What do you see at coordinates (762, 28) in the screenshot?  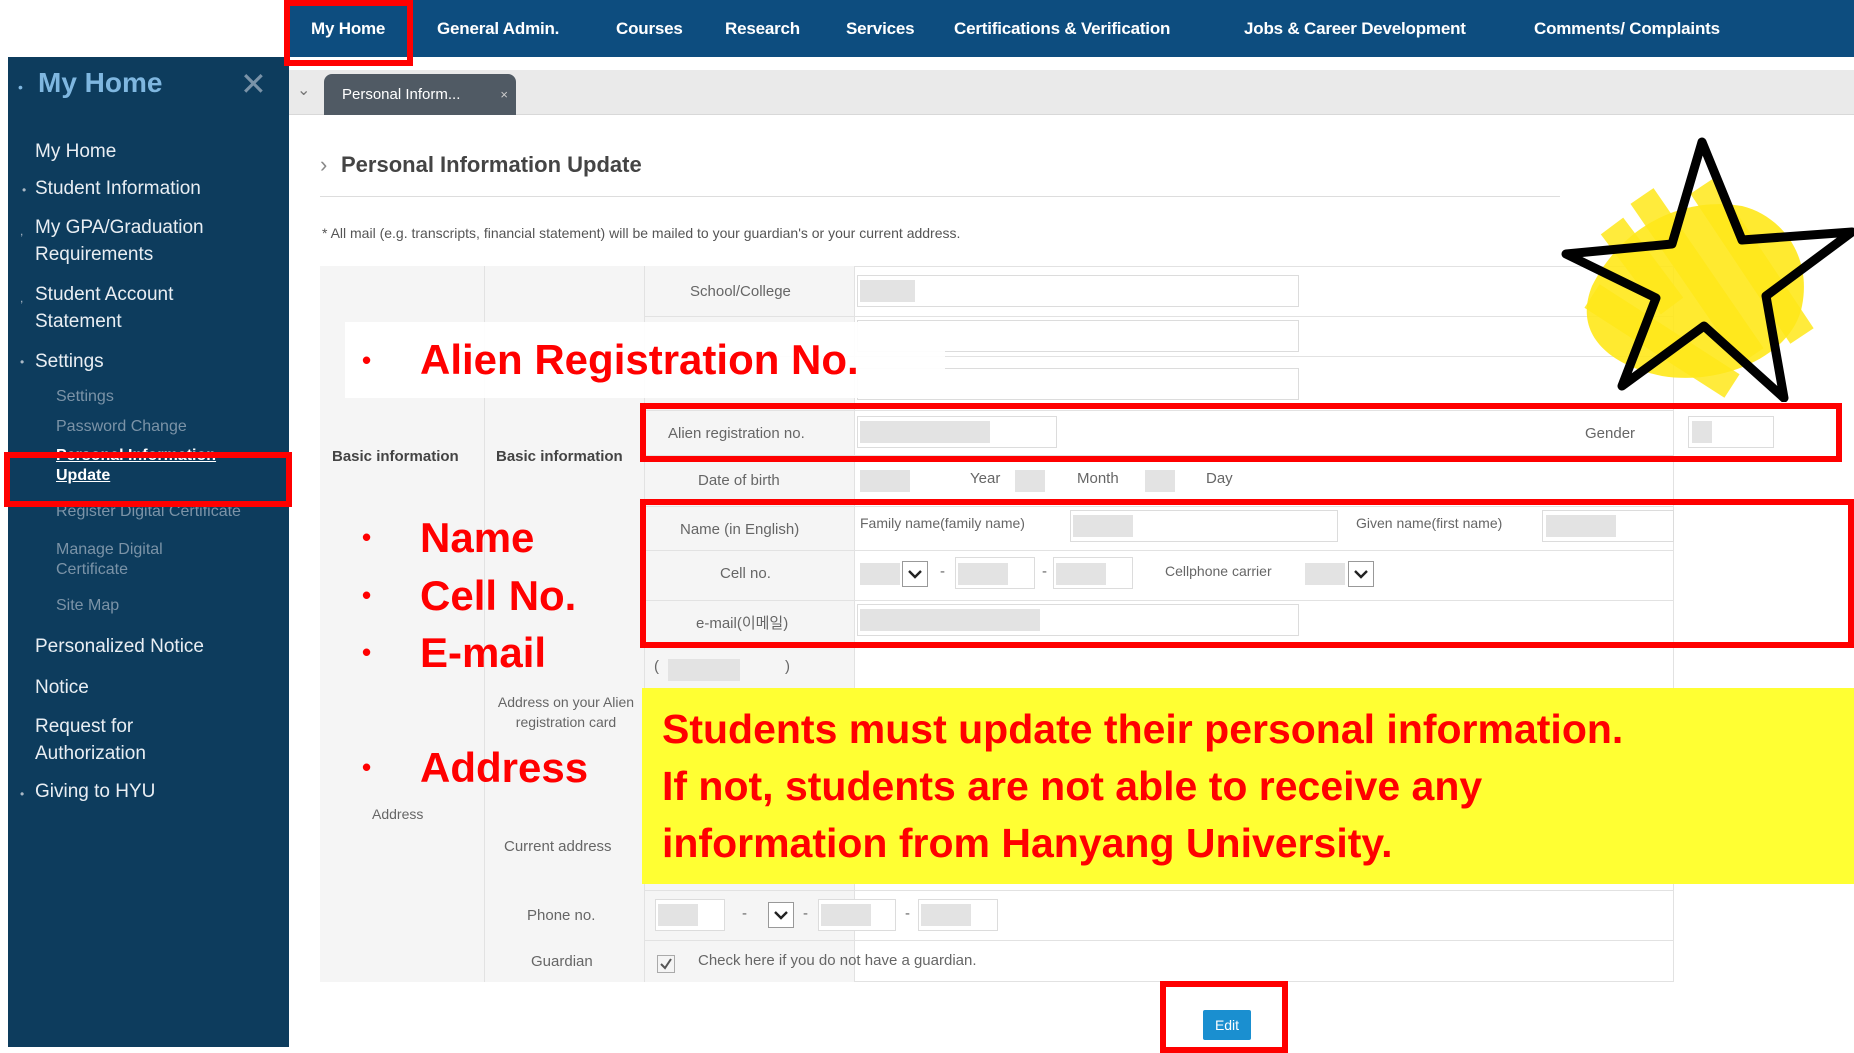 I see `nav-research: Research` at bounding box center [762, 28].